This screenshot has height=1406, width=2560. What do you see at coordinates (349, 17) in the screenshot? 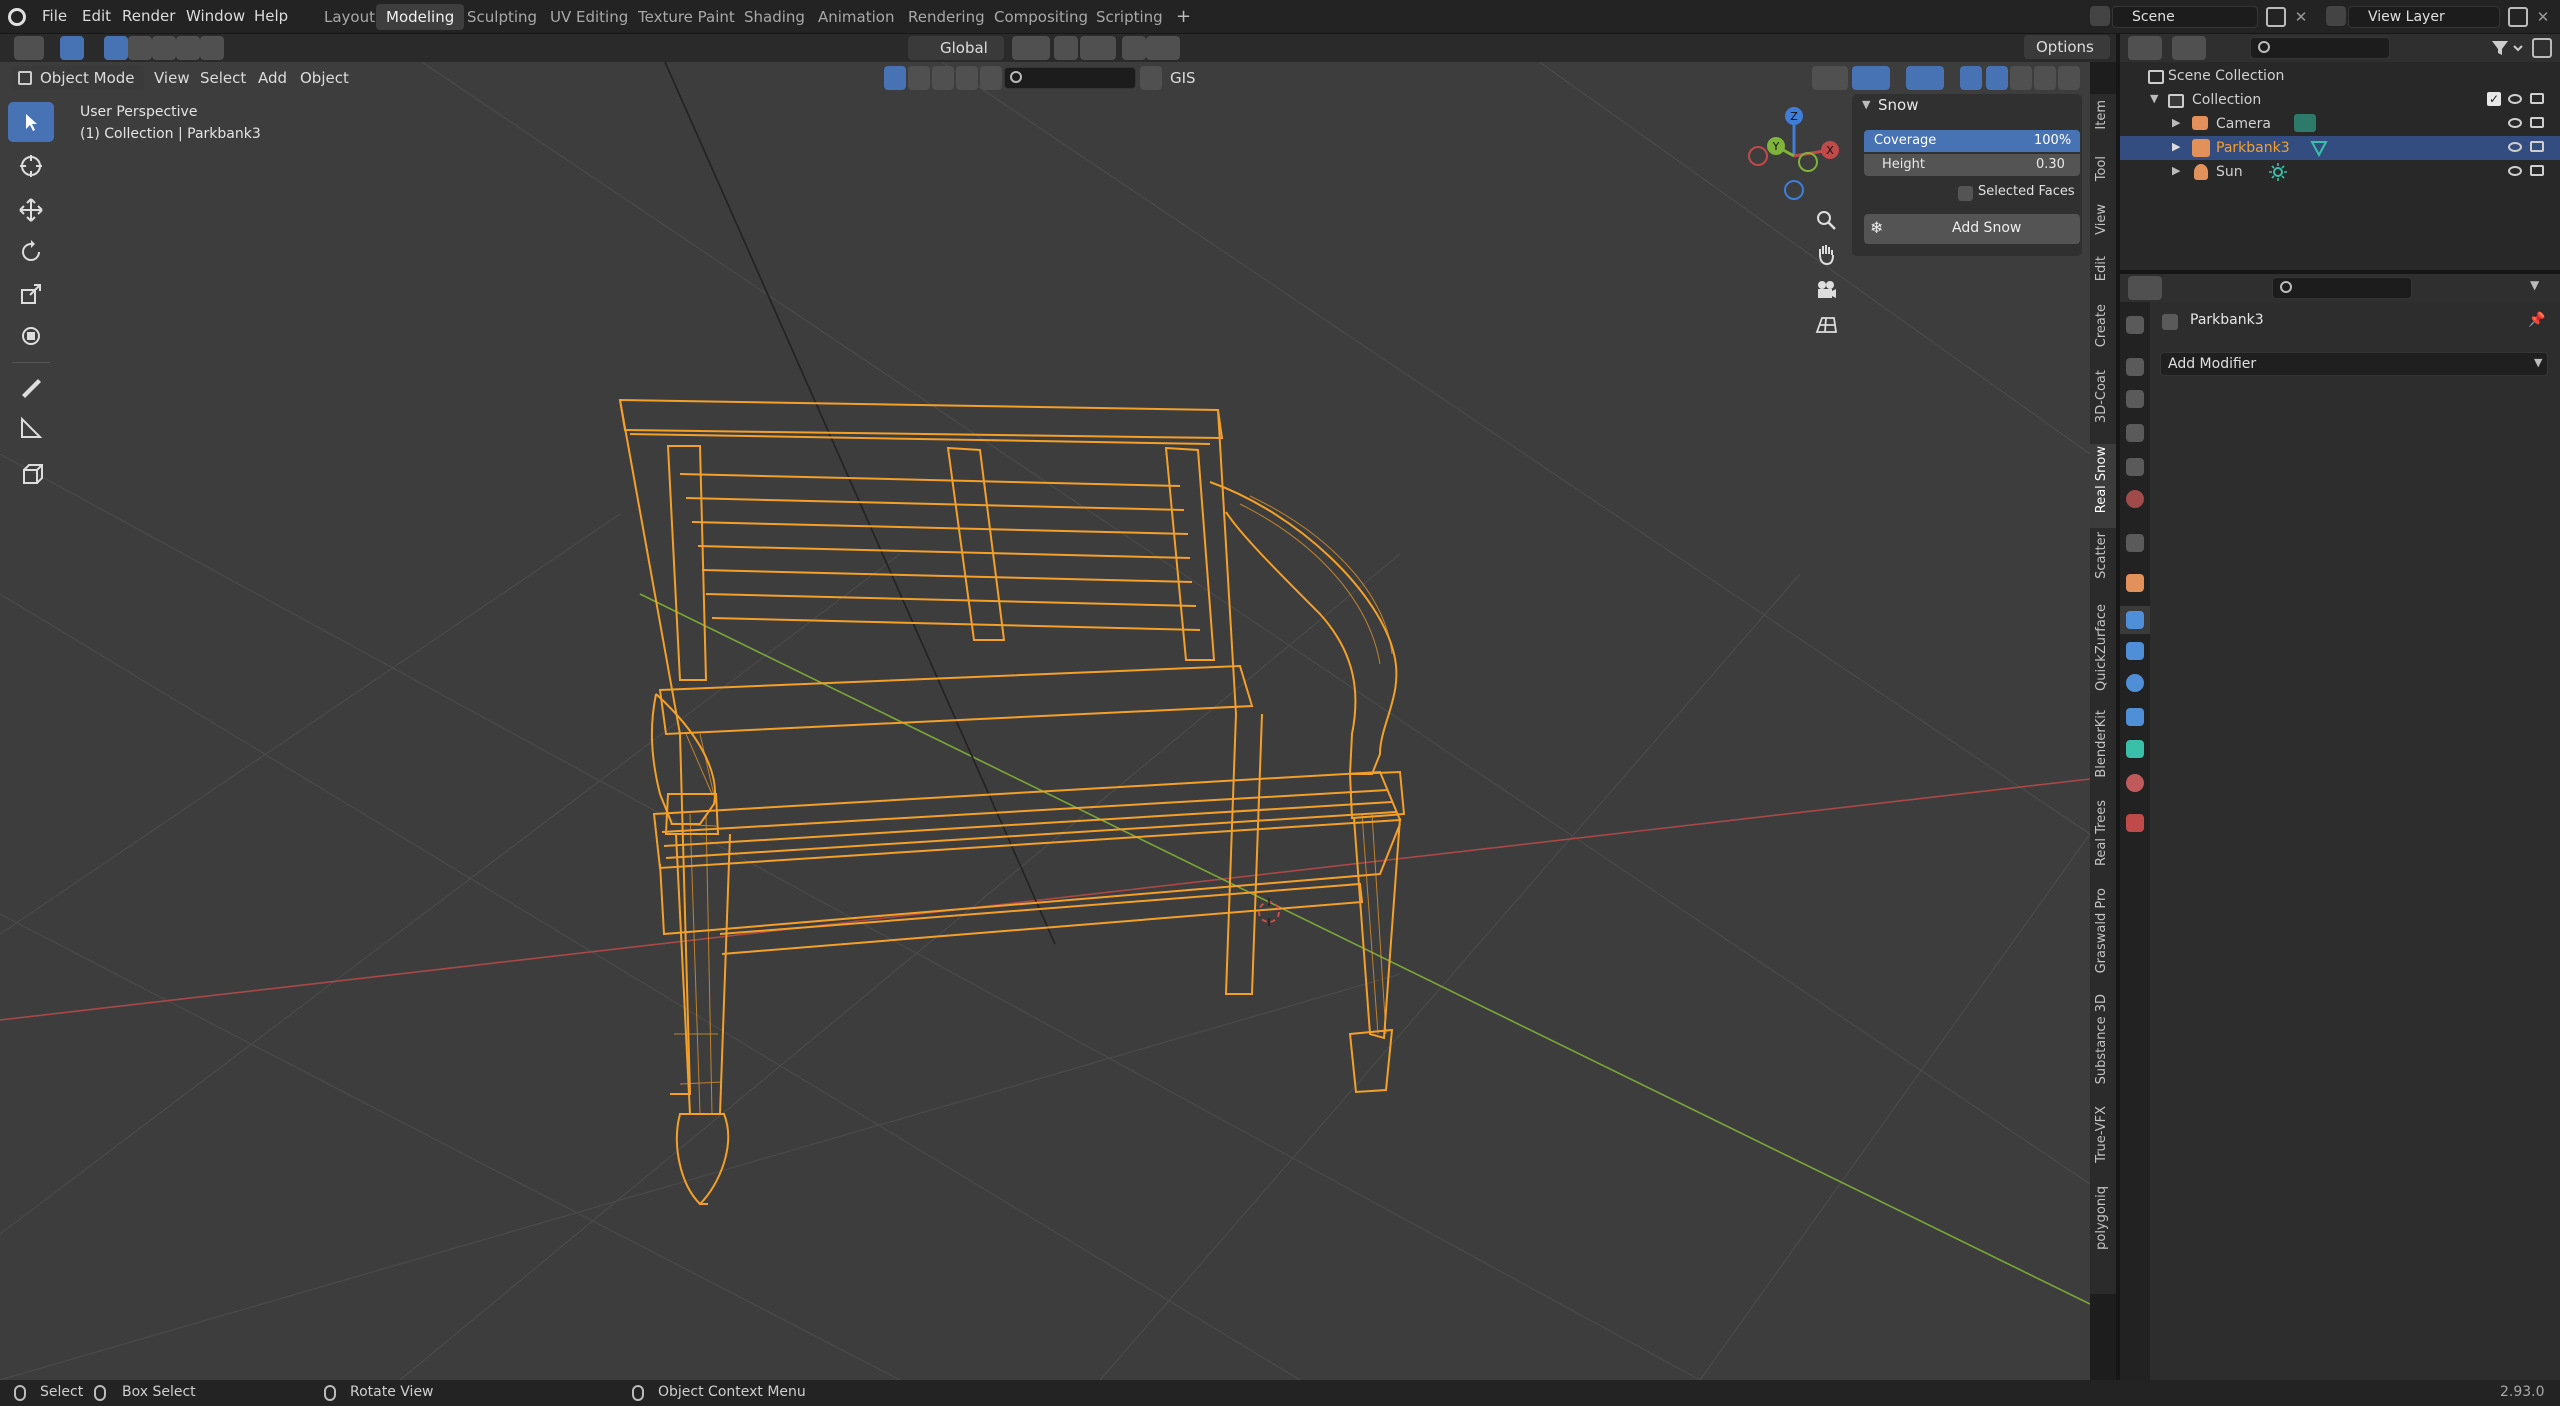
I see `tab-layout: Layout` at bounding box center [349, 17].